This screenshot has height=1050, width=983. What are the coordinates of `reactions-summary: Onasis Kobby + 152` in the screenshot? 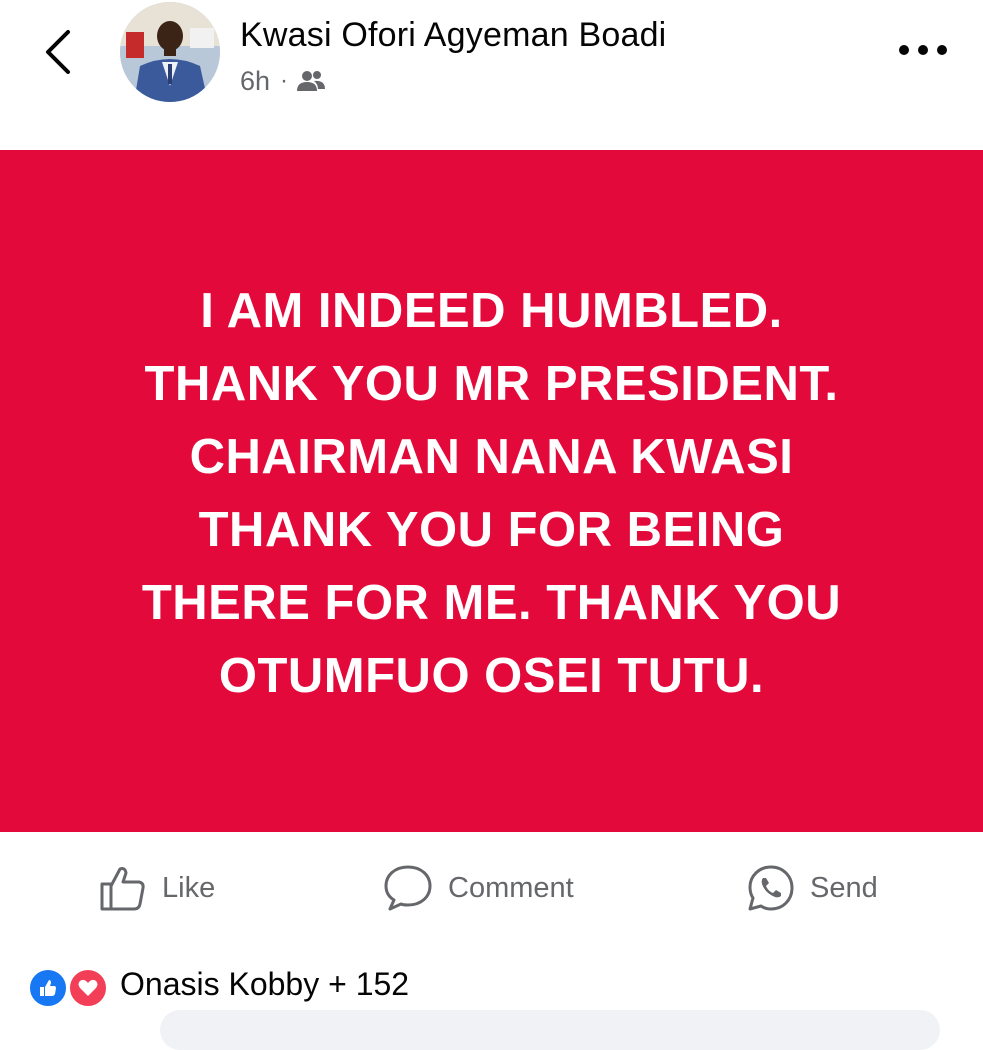 It's located at (219, 985).